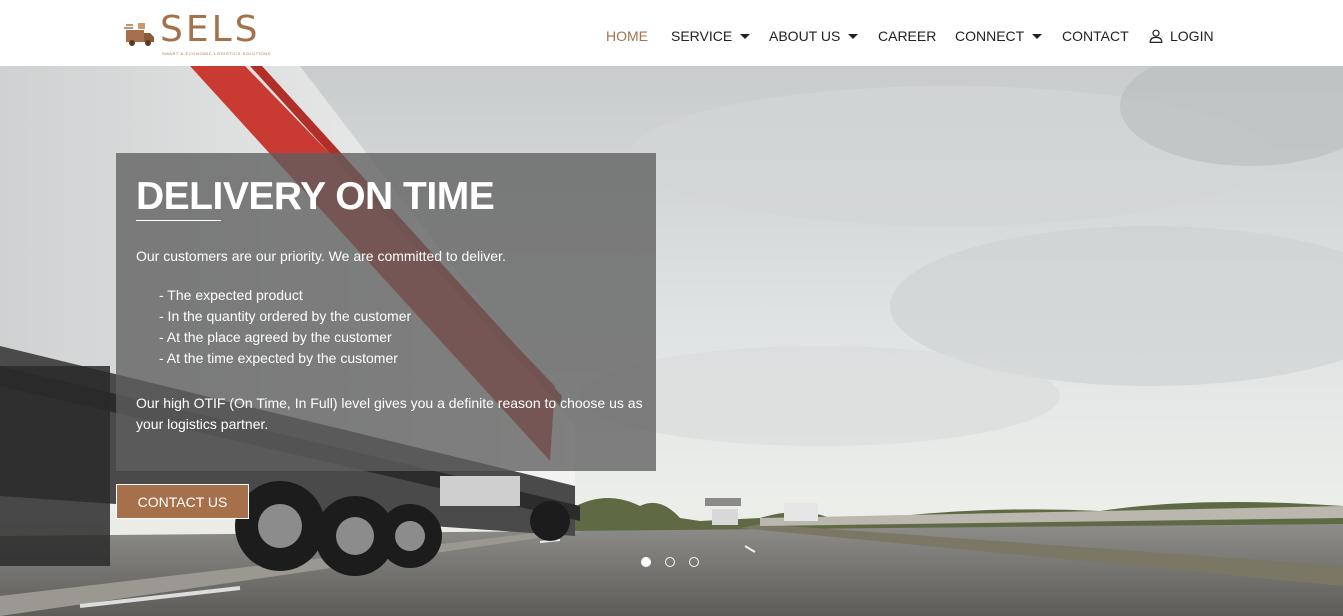 The width and height of the screenshot is (1343, 616). I want to click on nav-item-home: HOME, so click(627, 36).